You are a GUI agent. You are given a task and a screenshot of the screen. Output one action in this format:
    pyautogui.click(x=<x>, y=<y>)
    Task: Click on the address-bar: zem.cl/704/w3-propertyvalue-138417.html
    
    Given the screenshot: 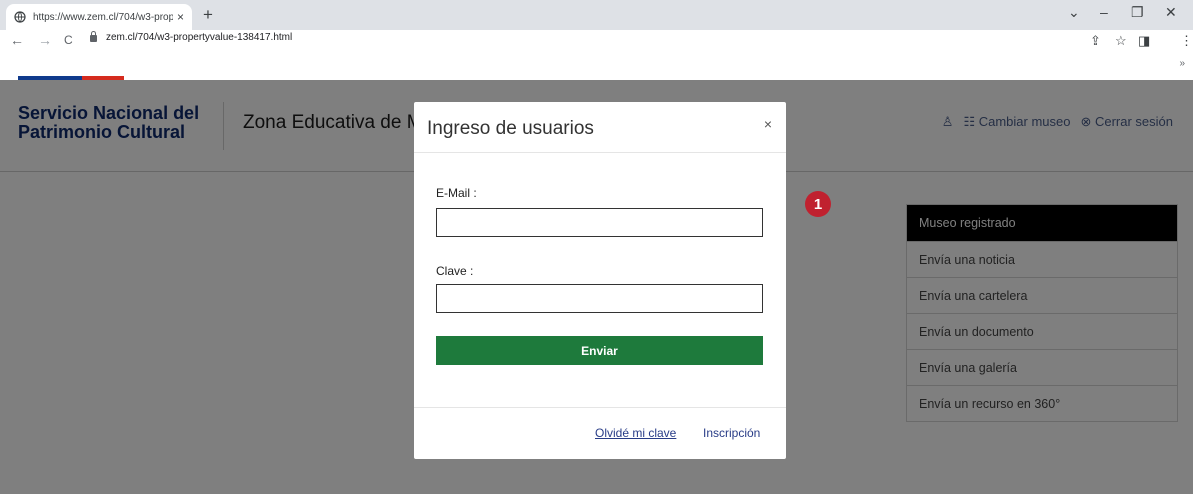 What is the action you would take?
    pyautogui.click(x=191, y=37)
    